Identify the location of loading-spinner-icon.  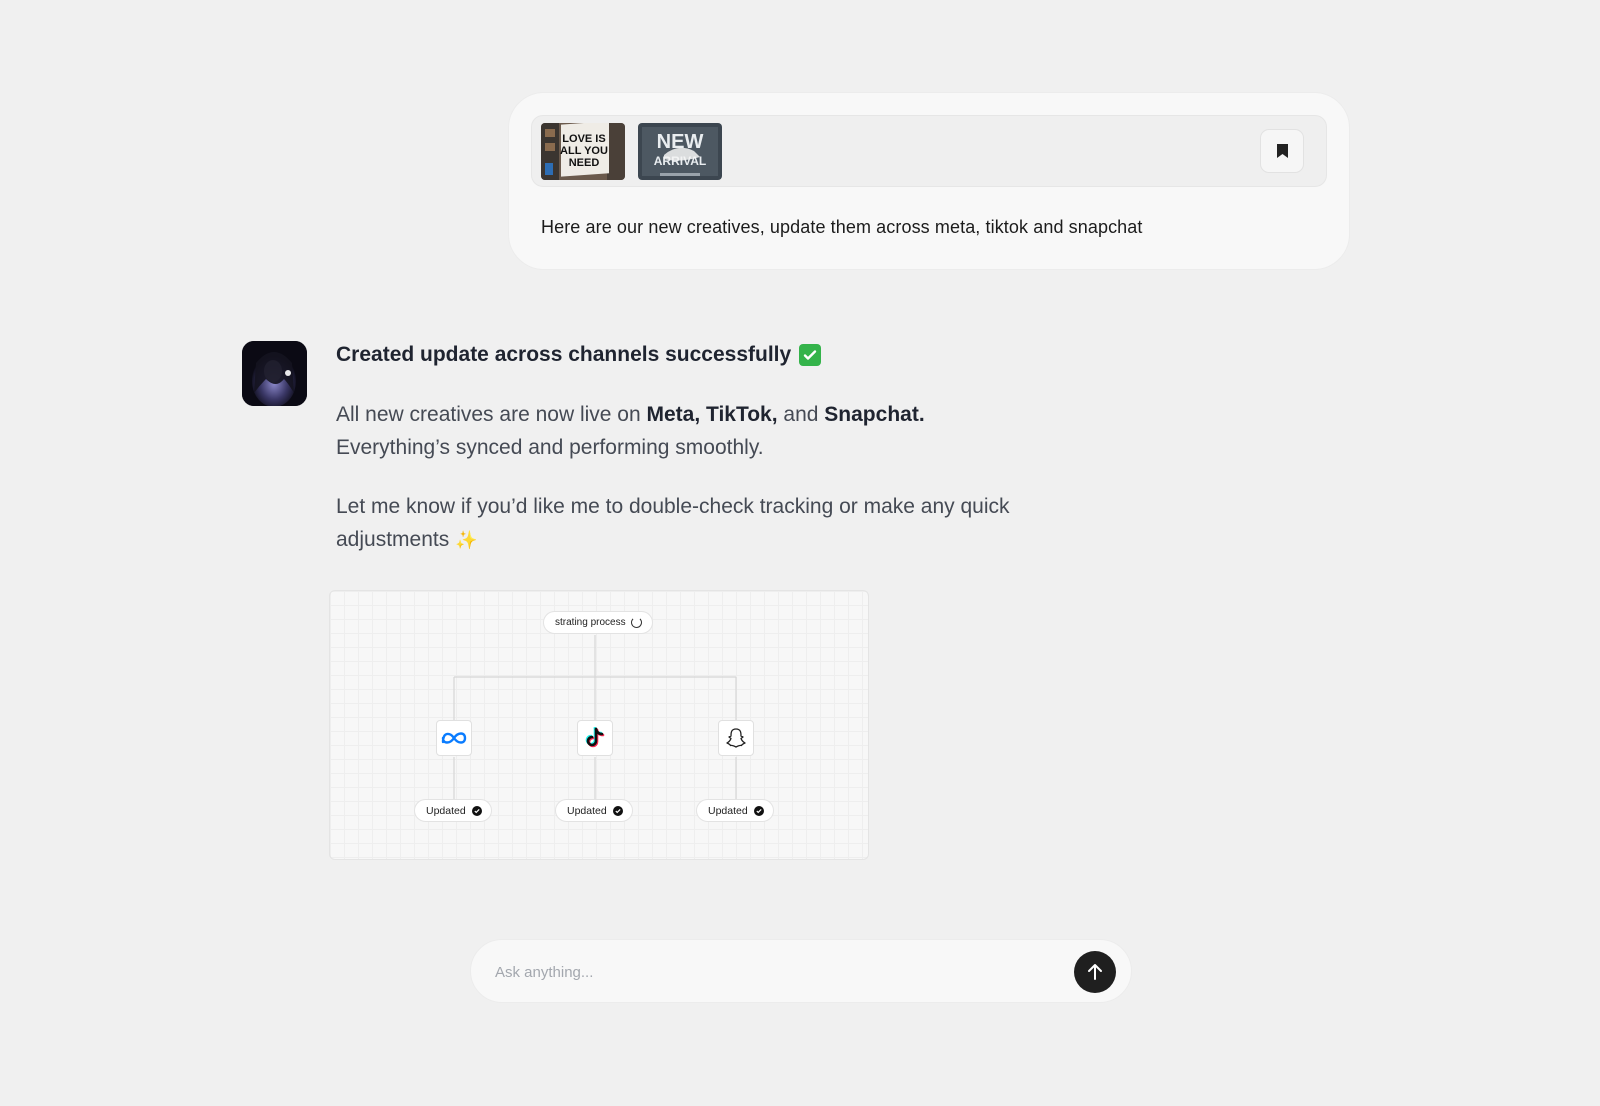
(636, 622).